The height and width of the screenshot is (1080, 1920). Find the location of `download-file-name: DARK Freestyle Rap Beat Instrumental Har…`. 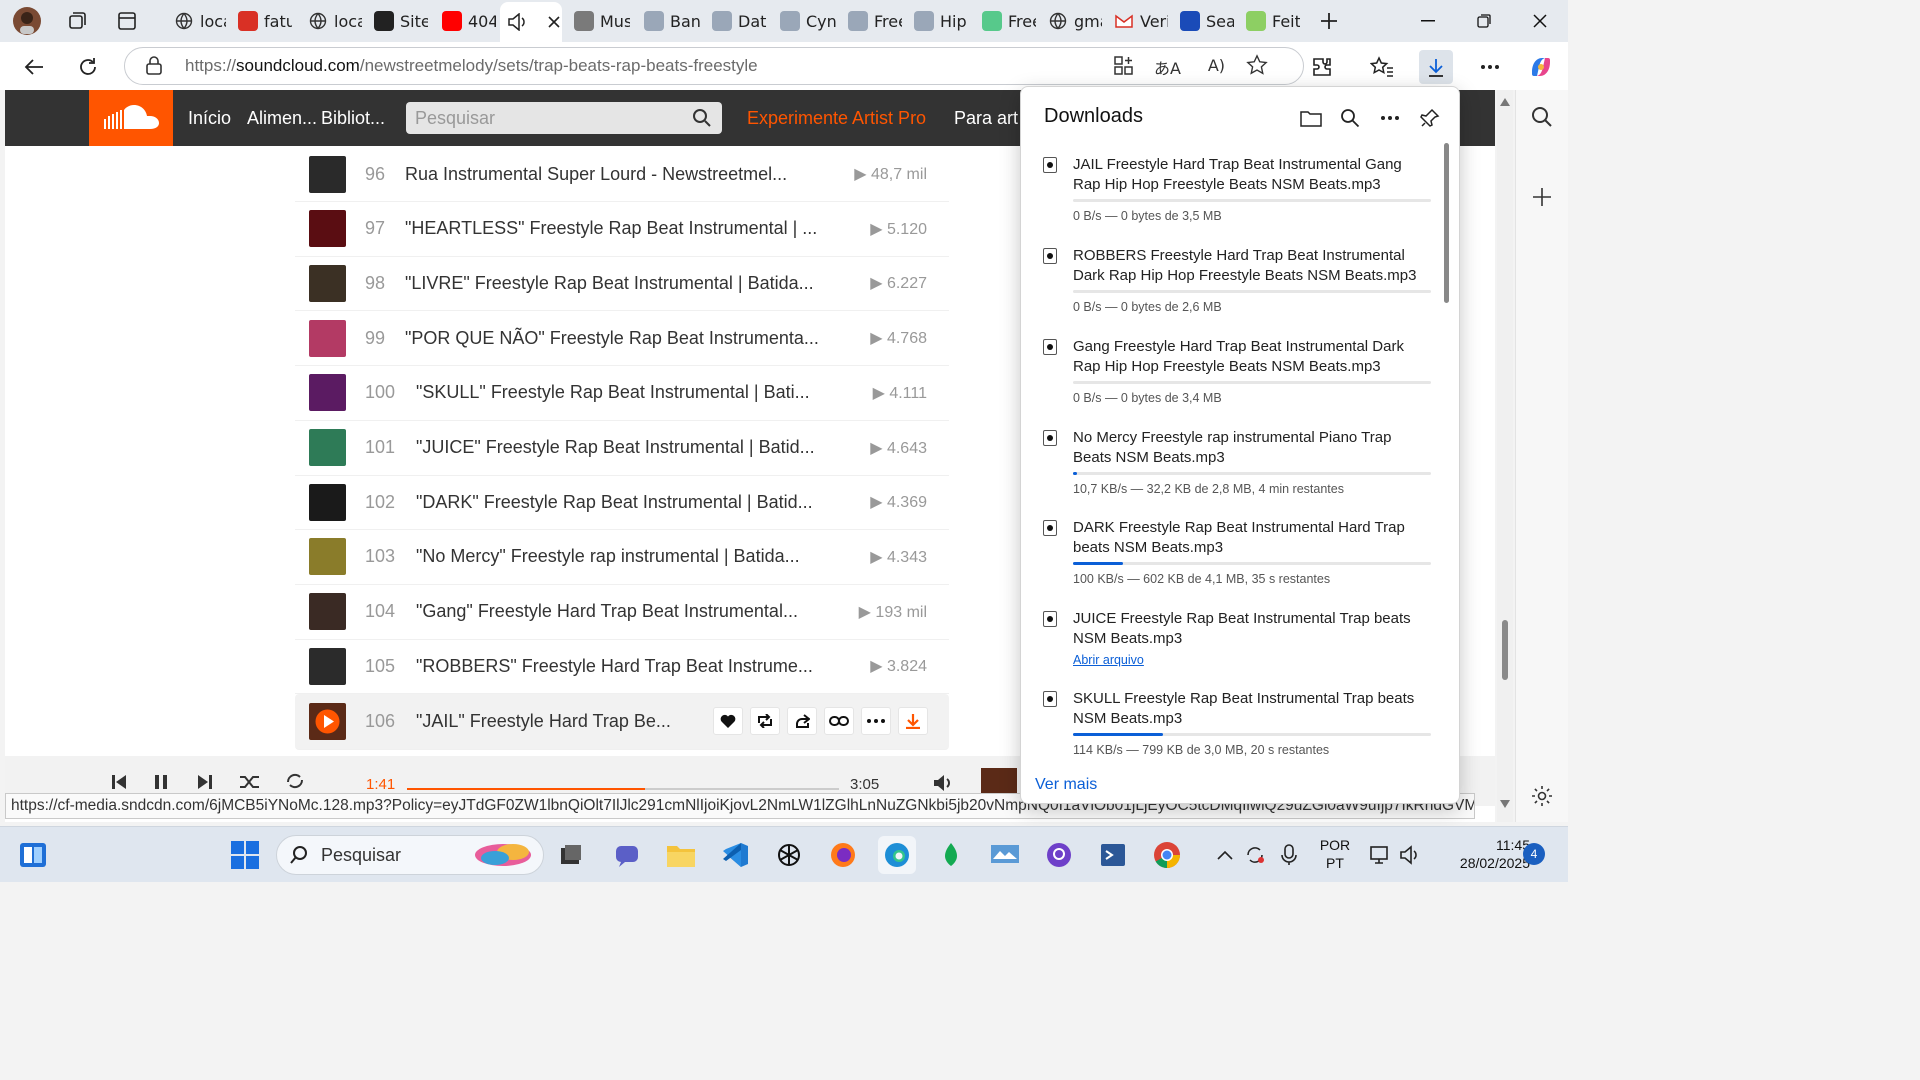

download-file-name: DARK Freestyle Rap Beat Instrumental Har… is located at coordinates (1253, 538).